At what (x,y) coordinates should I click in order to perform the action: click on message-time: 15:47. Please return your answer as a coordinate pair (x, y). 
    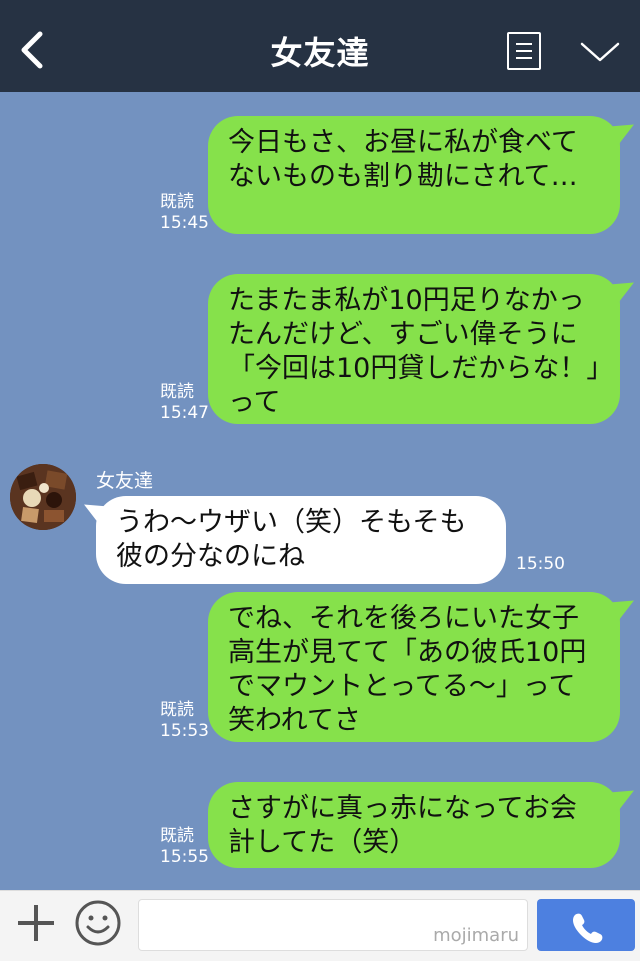
    Looking at the image, I should click on (184, 413).